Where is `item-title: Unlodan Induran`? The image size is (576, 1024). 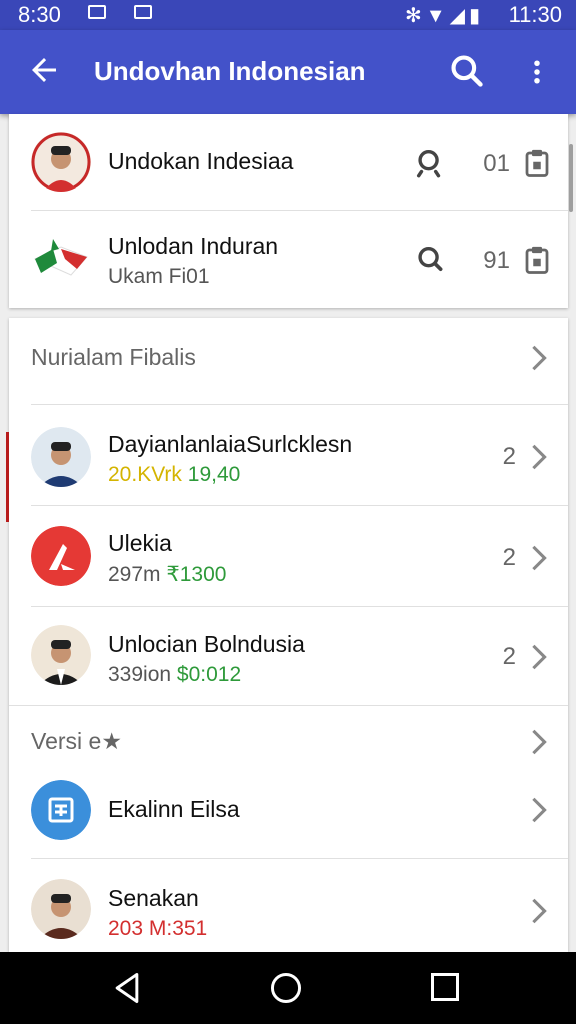
item-title: Unlodan Induran is located at coordinates (193, 246).